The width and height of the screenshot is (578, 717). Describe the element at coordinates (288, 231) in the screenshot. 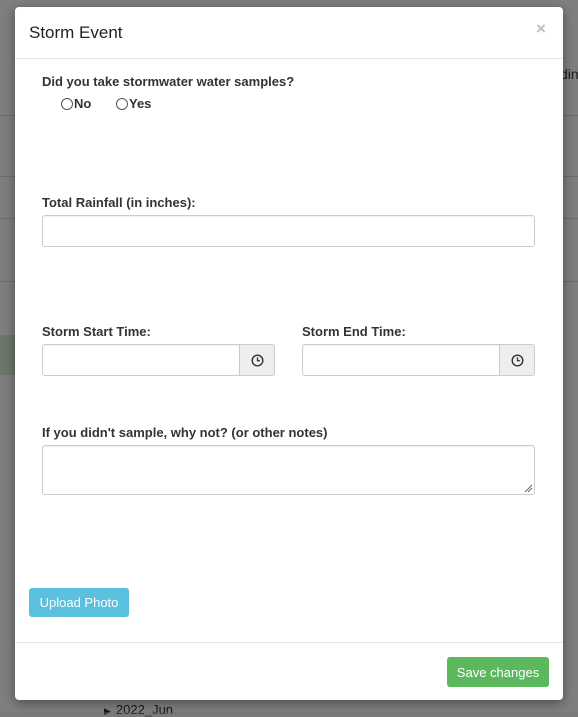

I see `rainfall-input` at that location.